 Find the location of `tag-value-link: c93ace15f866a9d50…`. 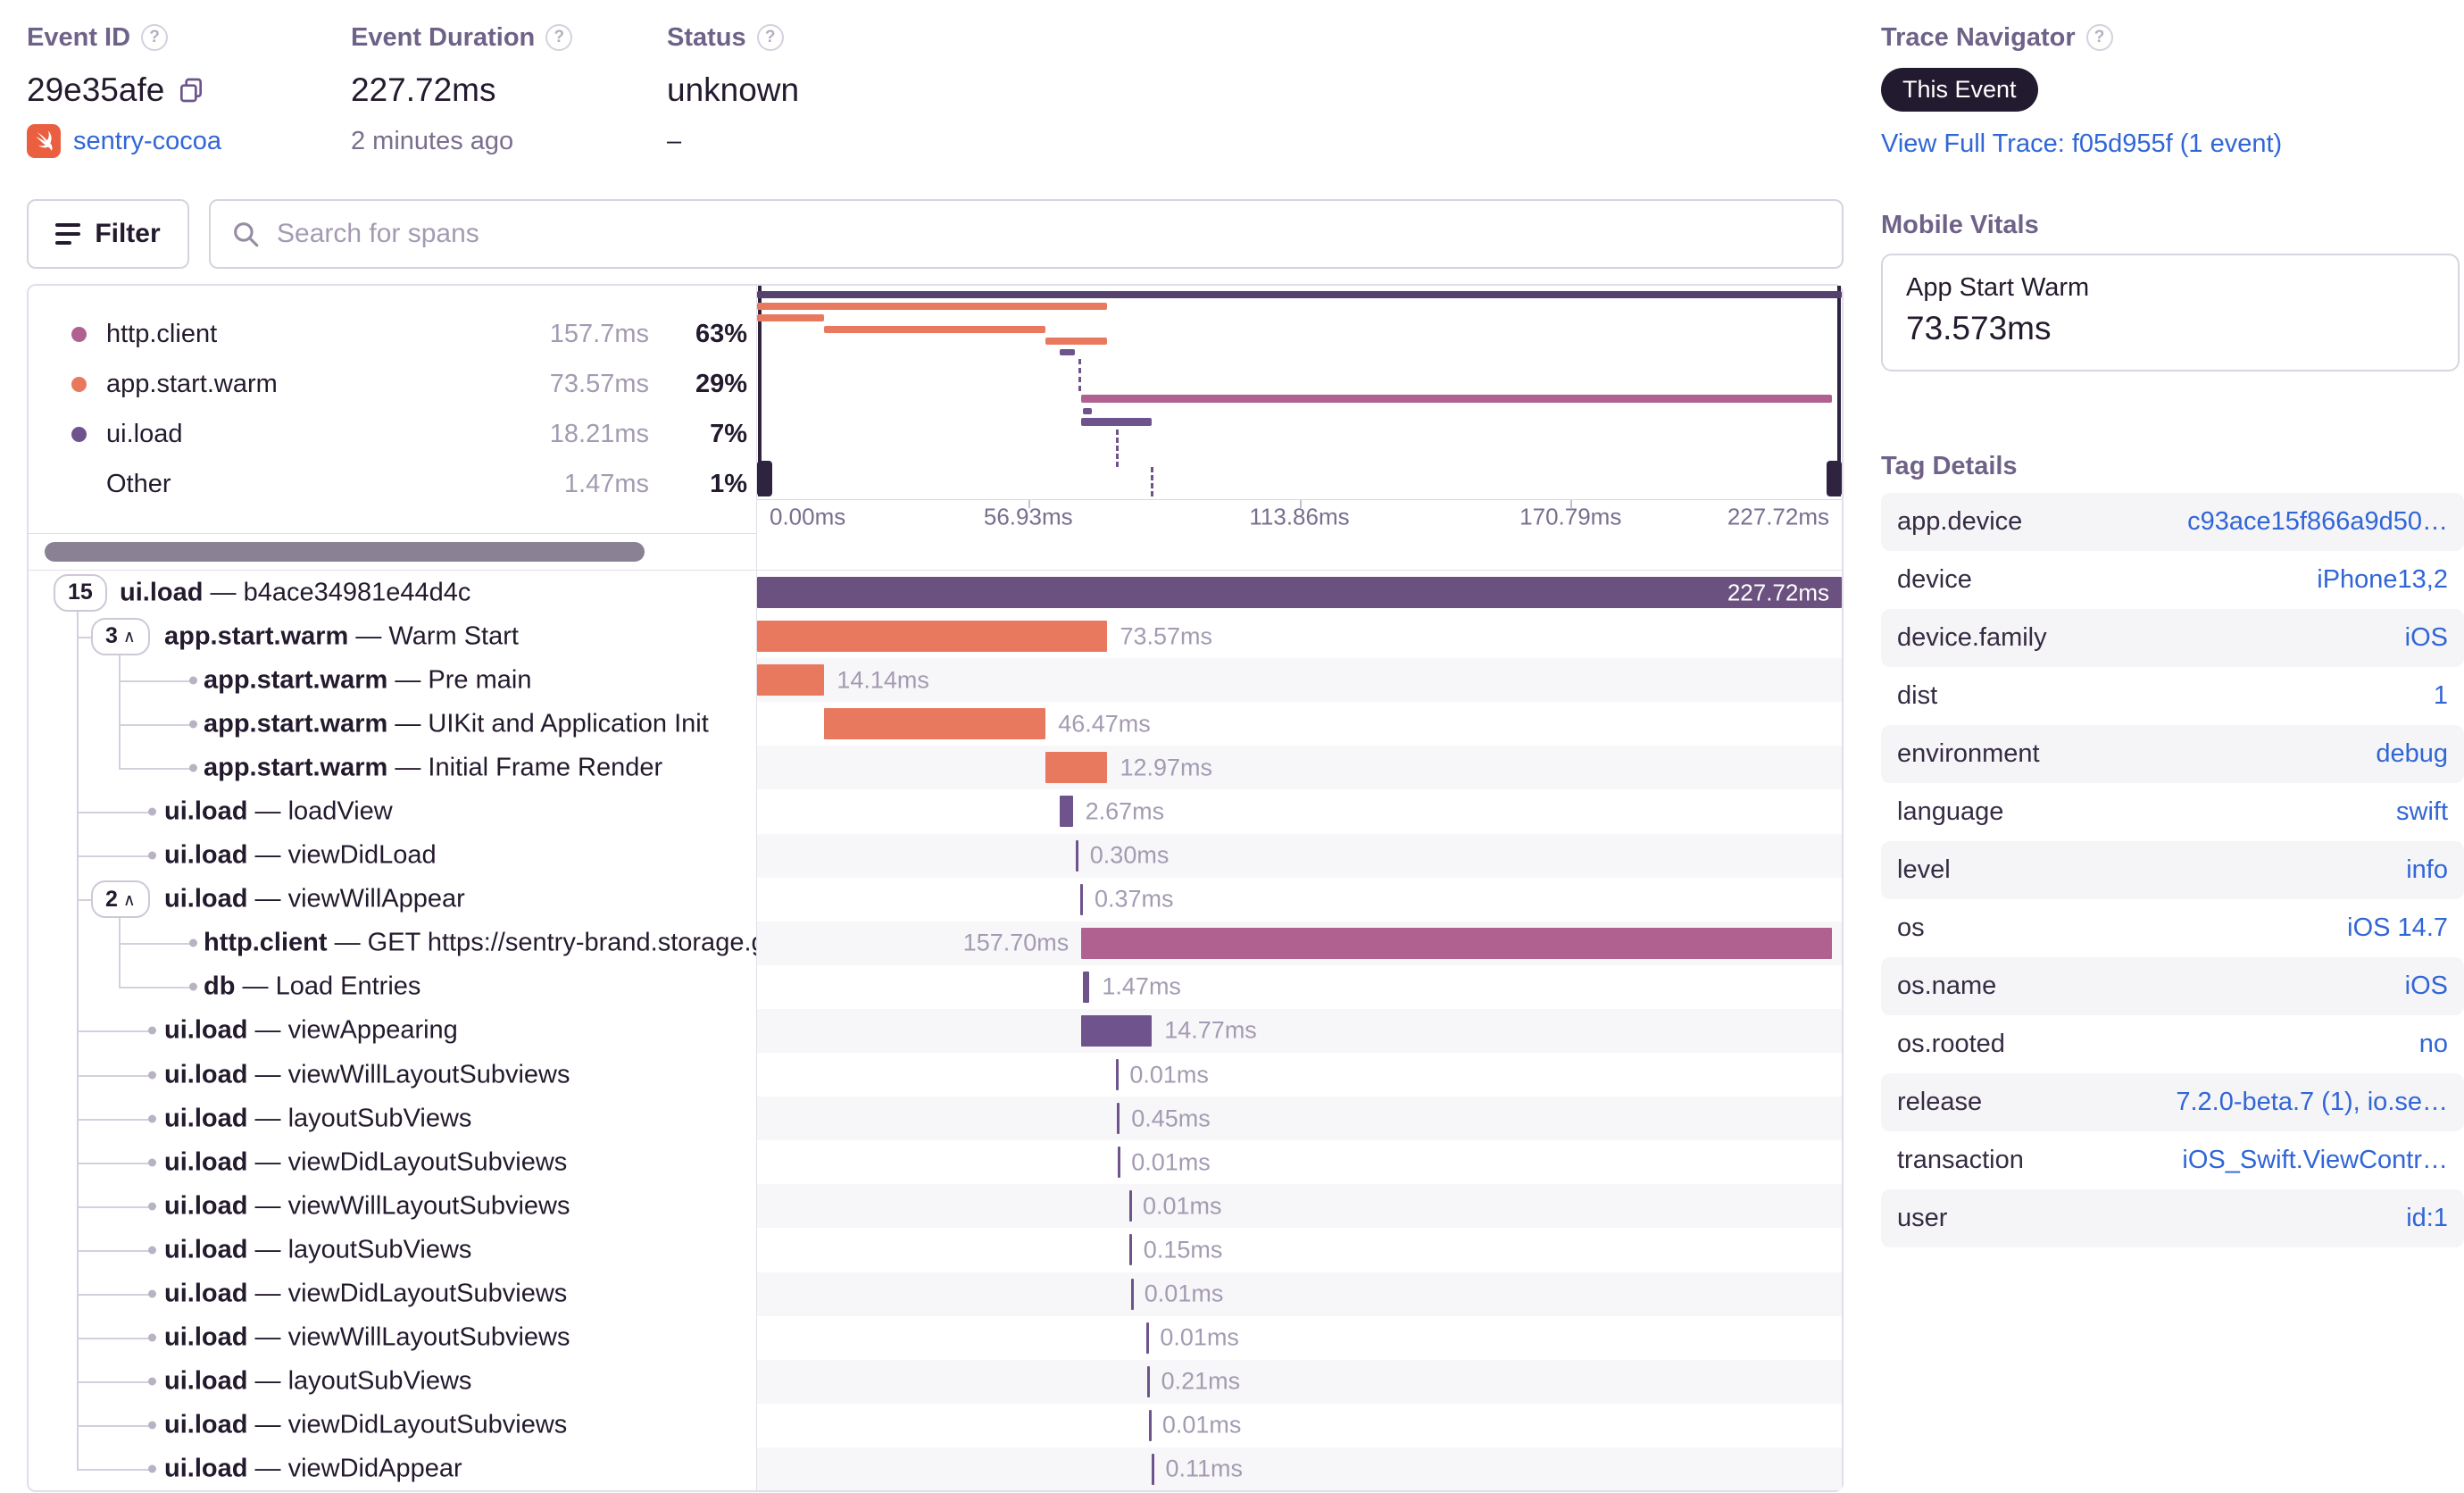

tag-value-link: c93ace15f866a9d50… is located at coordinates (2317, 522).